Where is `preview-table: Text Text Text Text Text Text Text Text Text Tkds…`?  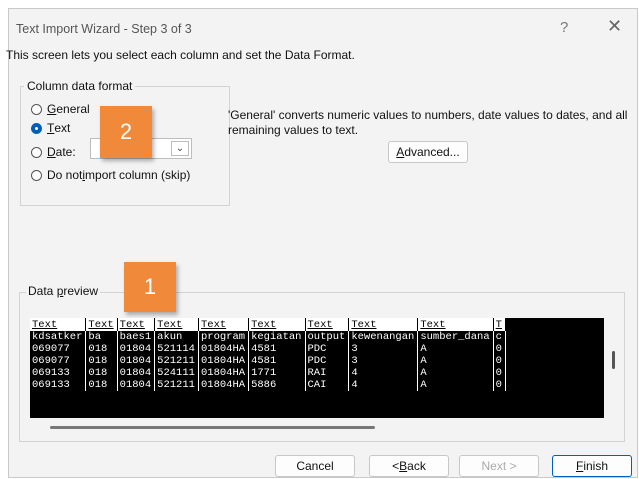
preview-table: Text Text Text Text Text Text Text Text Text Tkds… is located at coordinates (268, 354).